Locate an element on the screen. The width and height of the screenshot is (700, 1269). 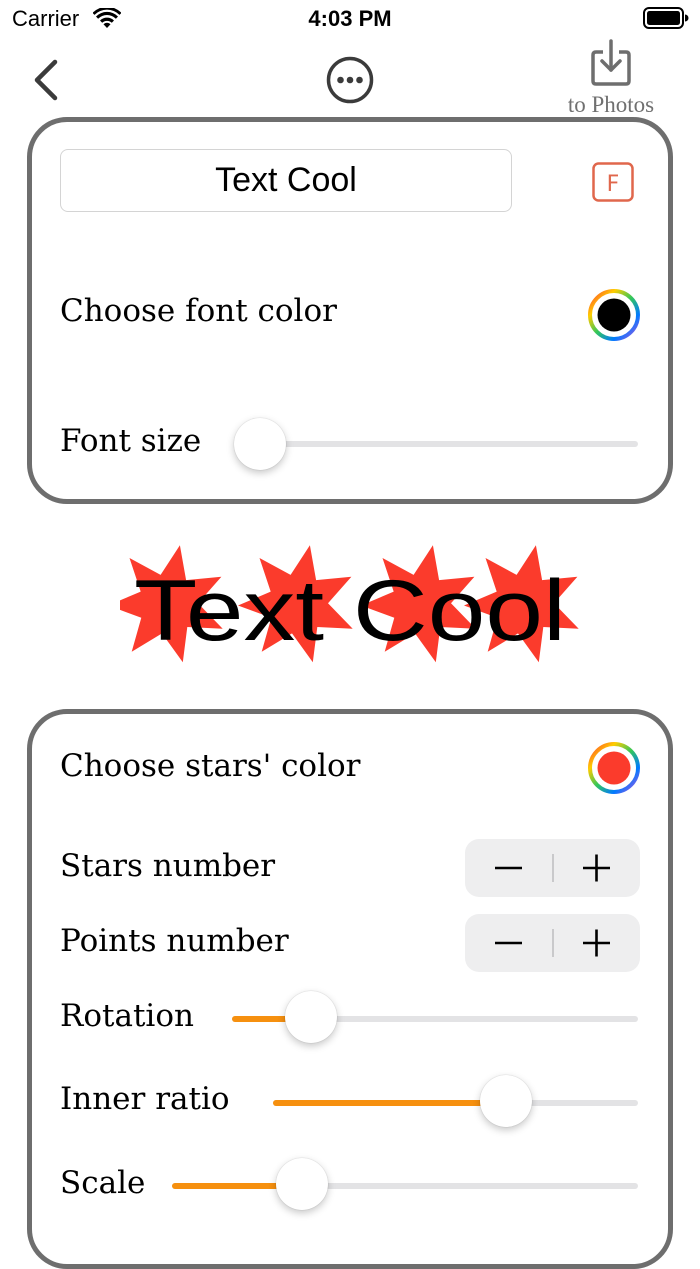
chevron-left-icon is located at coordinates (46, 82).